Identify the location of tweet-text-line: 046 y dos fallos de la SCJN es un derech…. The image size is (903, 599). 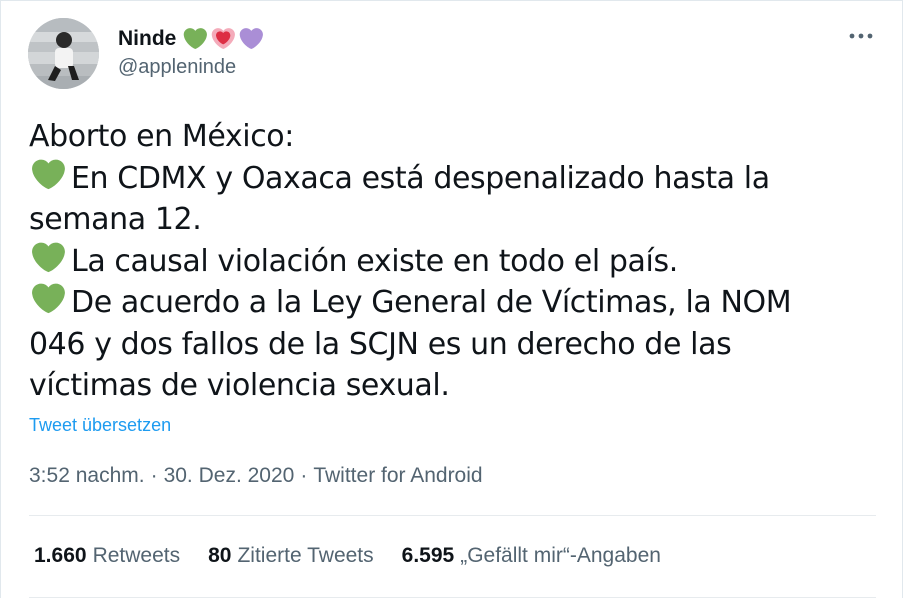
(444, 345).